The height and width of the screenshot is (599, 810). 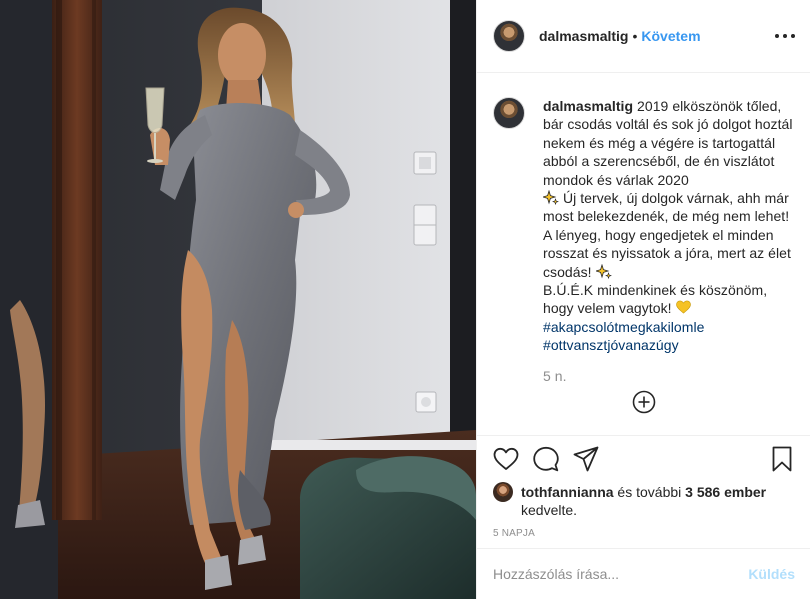 What do you see at coordinates (670, 36) in the screenshot?
I see `follow-button: Követem` at bounding box center [670, 36].